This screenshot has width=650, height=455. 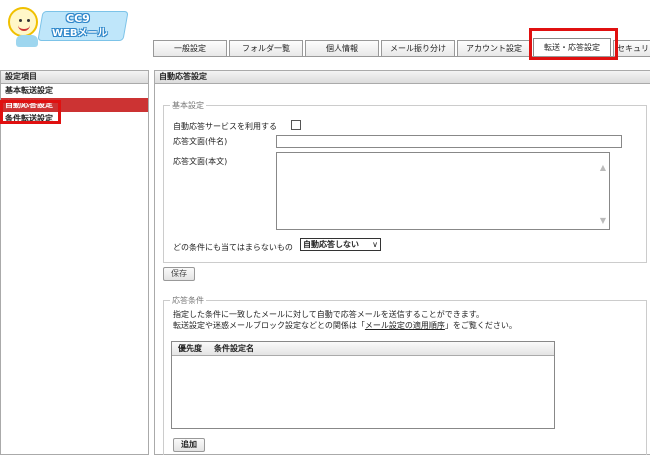 What do you see at coordinates (266, 48) in the screenshot?
I see `tab-folder-list: フォルダ一覧` at bounding box center [266, 48].